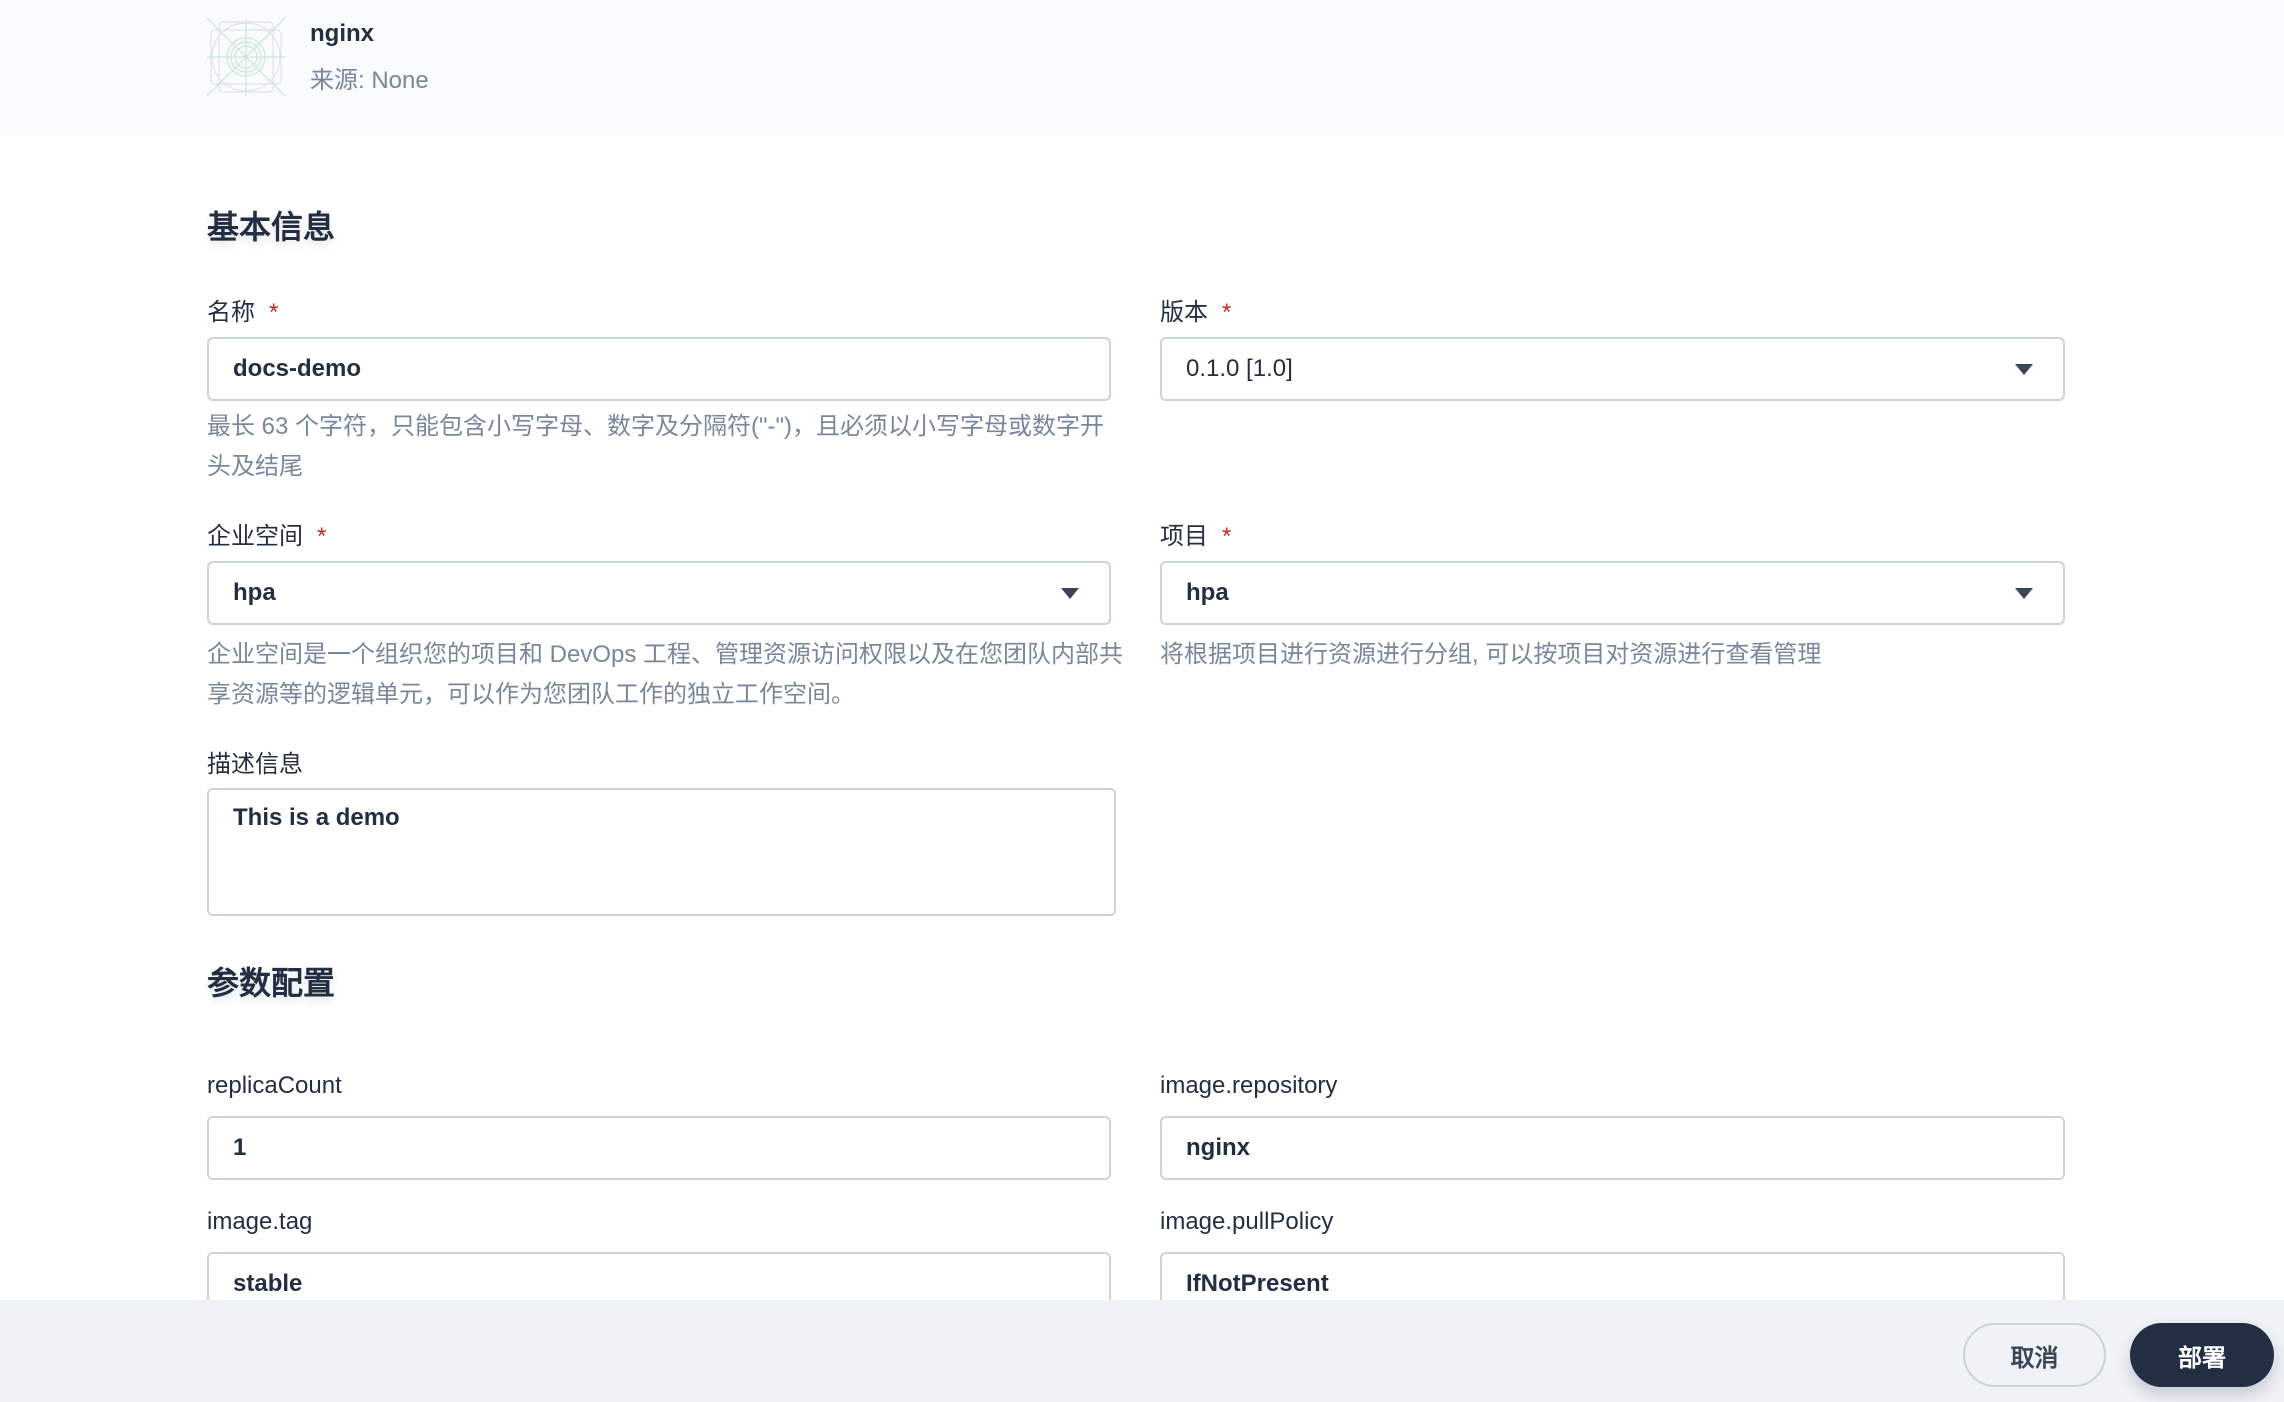 This screenshot has height=1402, width=2284. I want to click on param-label-image-repository: image.repository, so click(1249, 1085).